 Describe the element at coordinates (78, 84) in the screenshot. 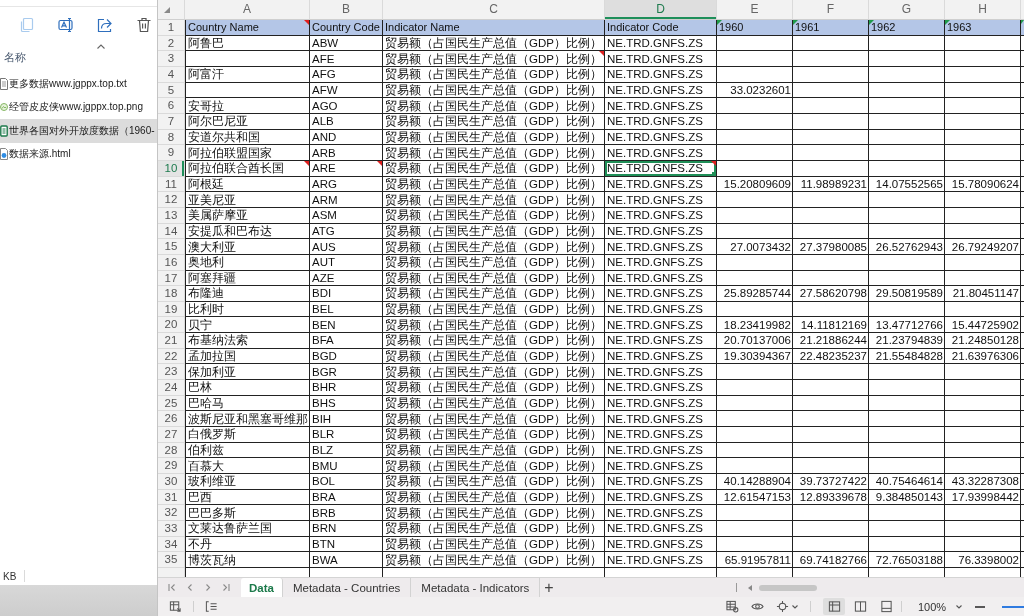

I see `file-item: 更多数据www.jgppx.top.txt` at that location.